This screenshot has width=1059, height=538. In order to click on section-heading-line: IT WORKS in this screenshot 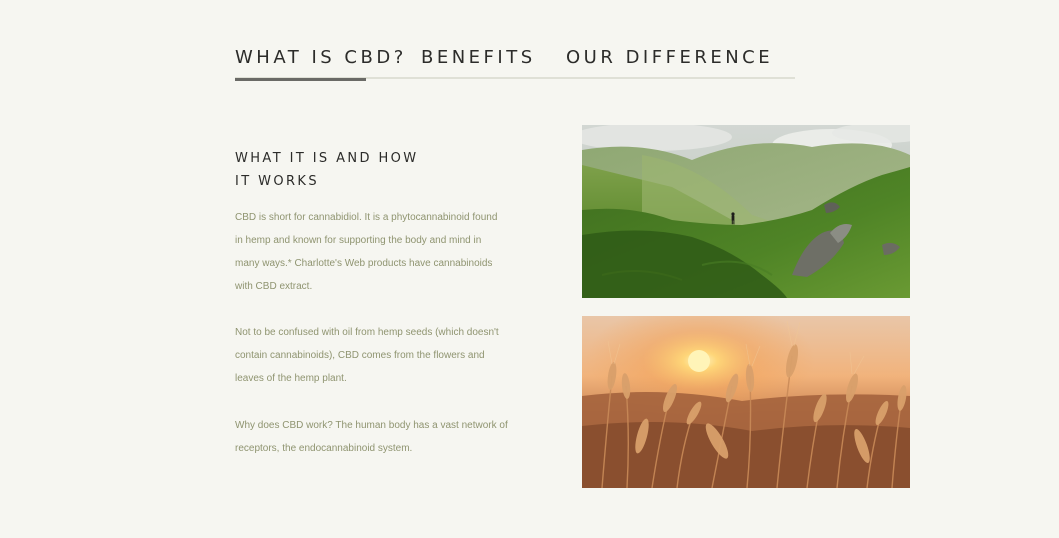, I will do `click(277, 181)`.